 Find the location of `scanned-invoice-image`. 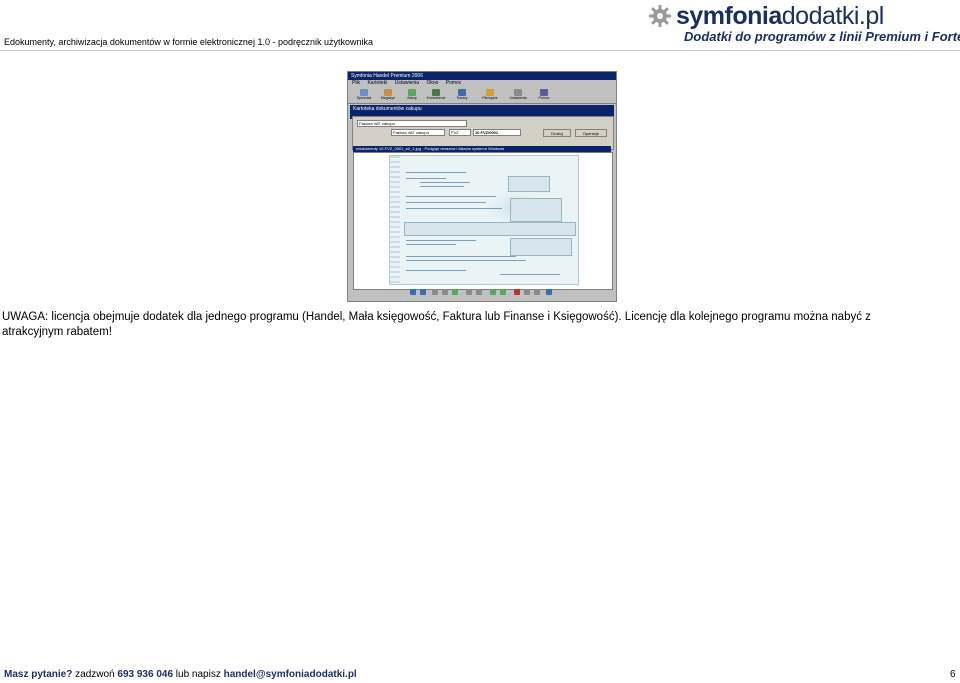

scanned-invoice-image is located at coordinates (484, 220).